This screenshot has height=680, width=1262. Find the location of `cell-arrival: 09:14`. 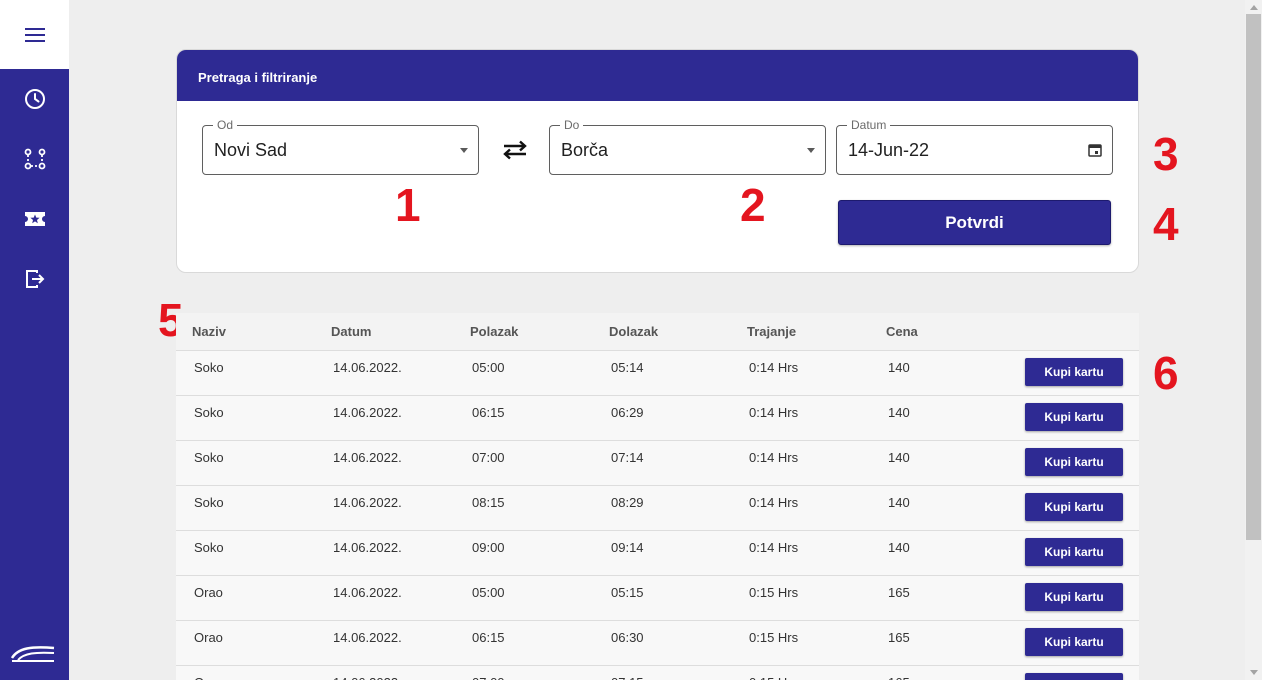

cell-arrival: 09:14 is located at coordinates (627, 547).